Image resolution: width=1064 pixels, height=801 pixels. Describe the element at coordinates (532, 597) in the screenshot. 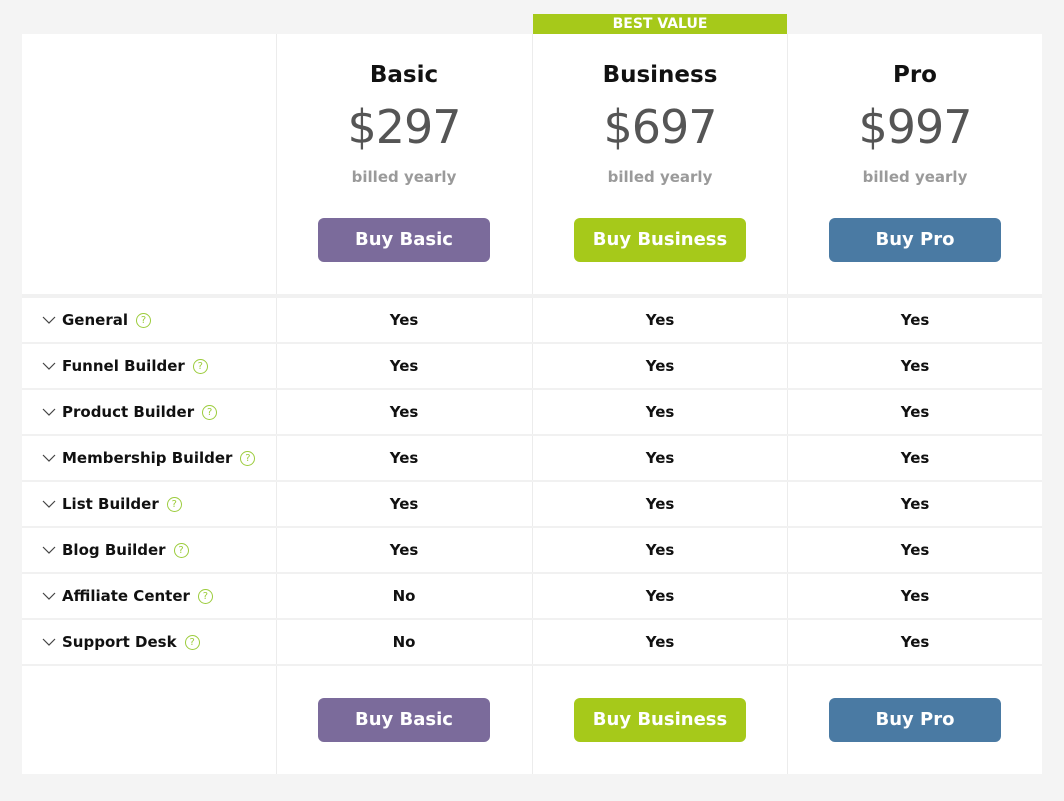

I see `feature-row: Affiliate Center? No Yes Yes` at that location.